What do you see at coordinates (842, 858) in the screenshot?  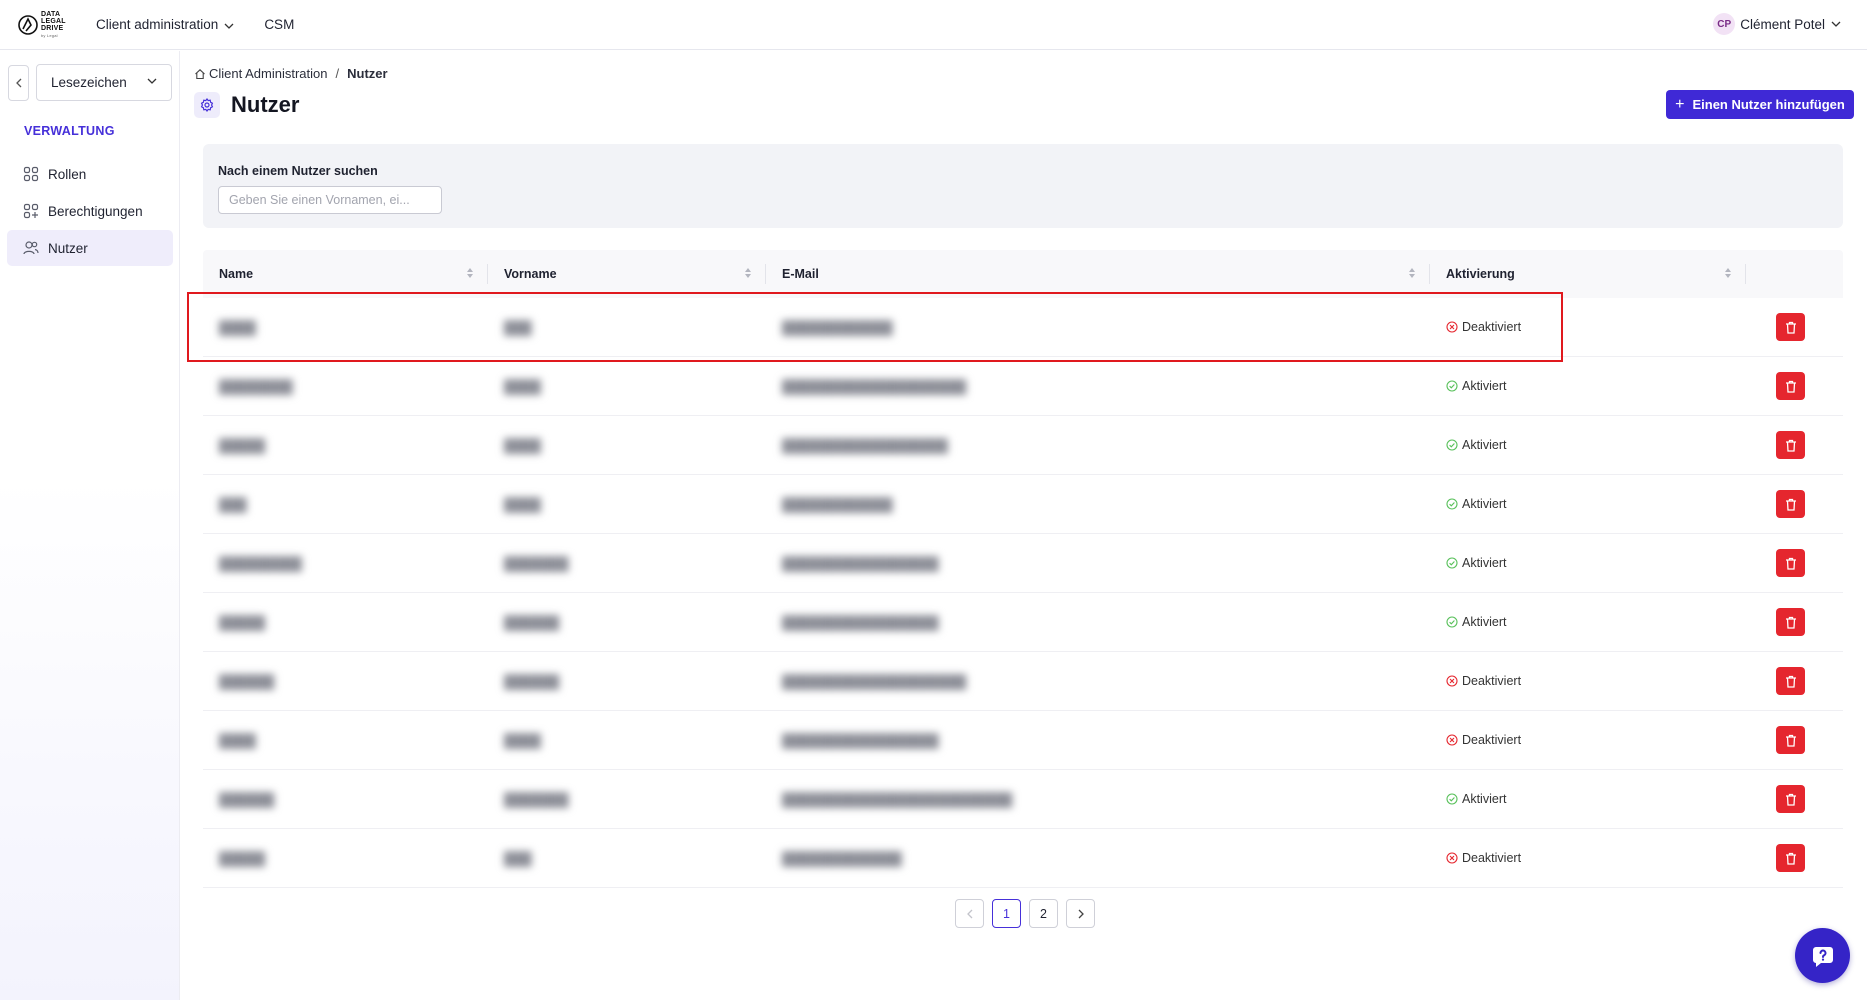 I see `email-text: █████████████` at bounding box center [842, 858].